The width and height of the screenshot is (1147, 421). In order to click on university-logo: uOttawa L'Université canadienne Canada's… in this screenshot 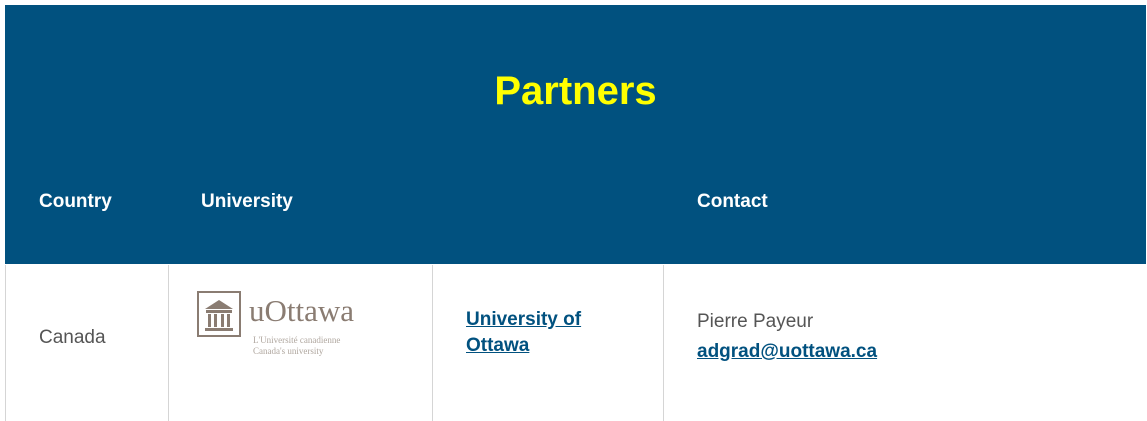, I will do `click(286, 333)`.